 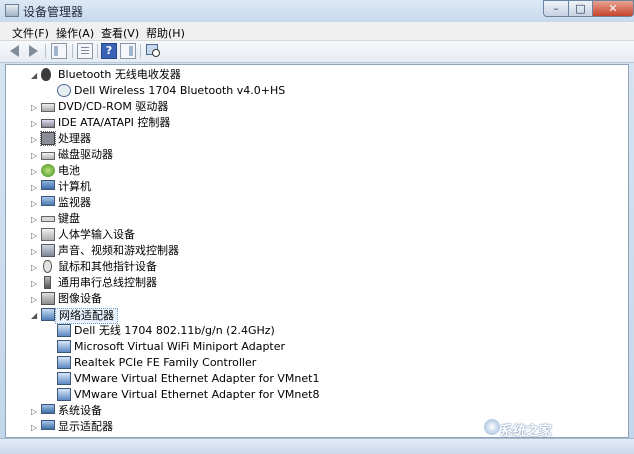 I want to click on tree-category-bluetooth: ◢ Bluetooth 无线电收发器, so click(x=317, y=75).